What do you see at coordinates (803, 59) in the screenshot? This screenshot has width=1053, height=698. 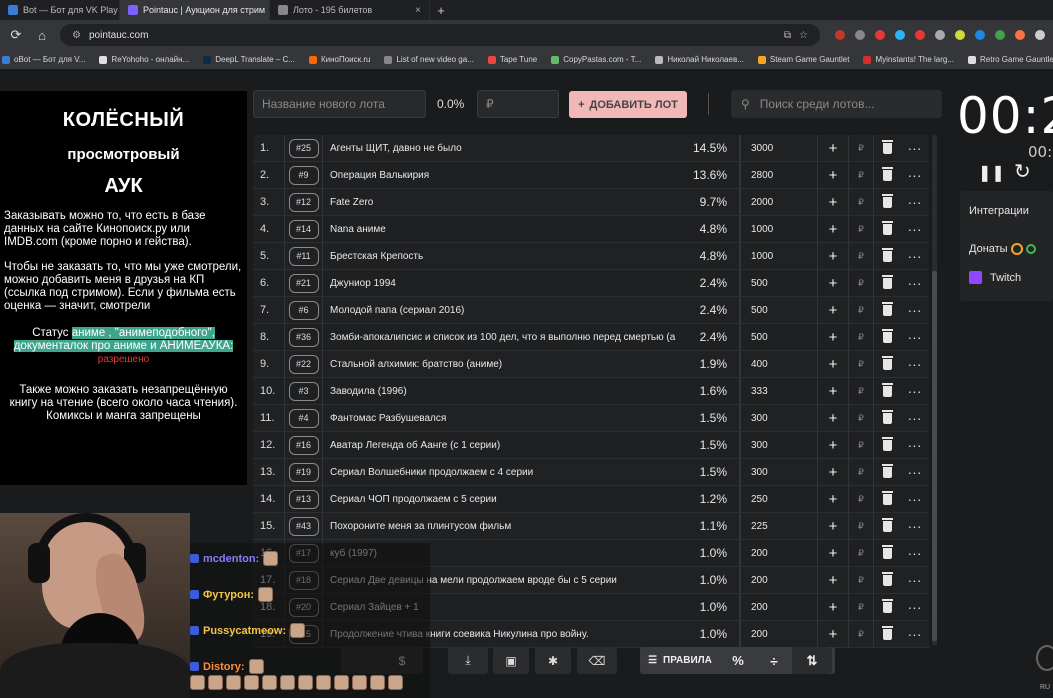 I see `bookmark-item: Steam Game Gauntlet` at bounding box center [803, 59].